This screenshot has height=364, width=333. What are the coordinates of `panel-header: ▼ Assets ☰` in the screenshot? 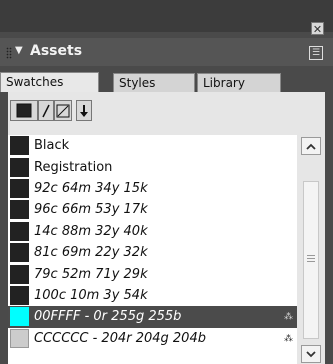 It's located at (166, 52).